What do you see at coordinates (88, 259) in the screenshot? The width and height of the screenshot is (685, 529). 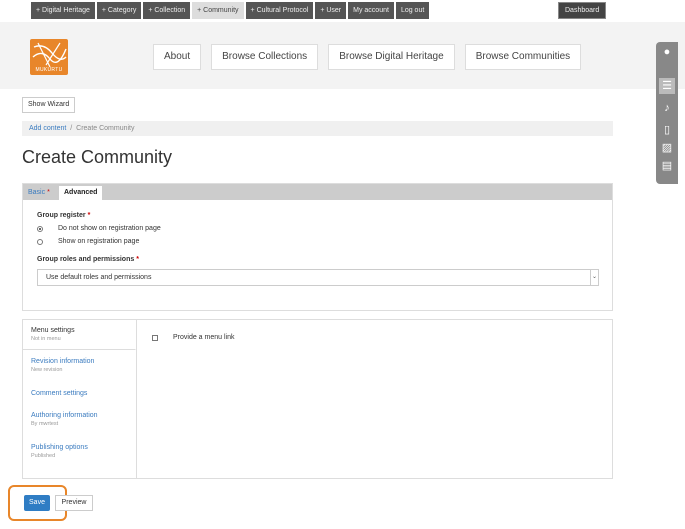 I see `group-roles-label: Group roles and permissions *` at bounding box center [88, 259].